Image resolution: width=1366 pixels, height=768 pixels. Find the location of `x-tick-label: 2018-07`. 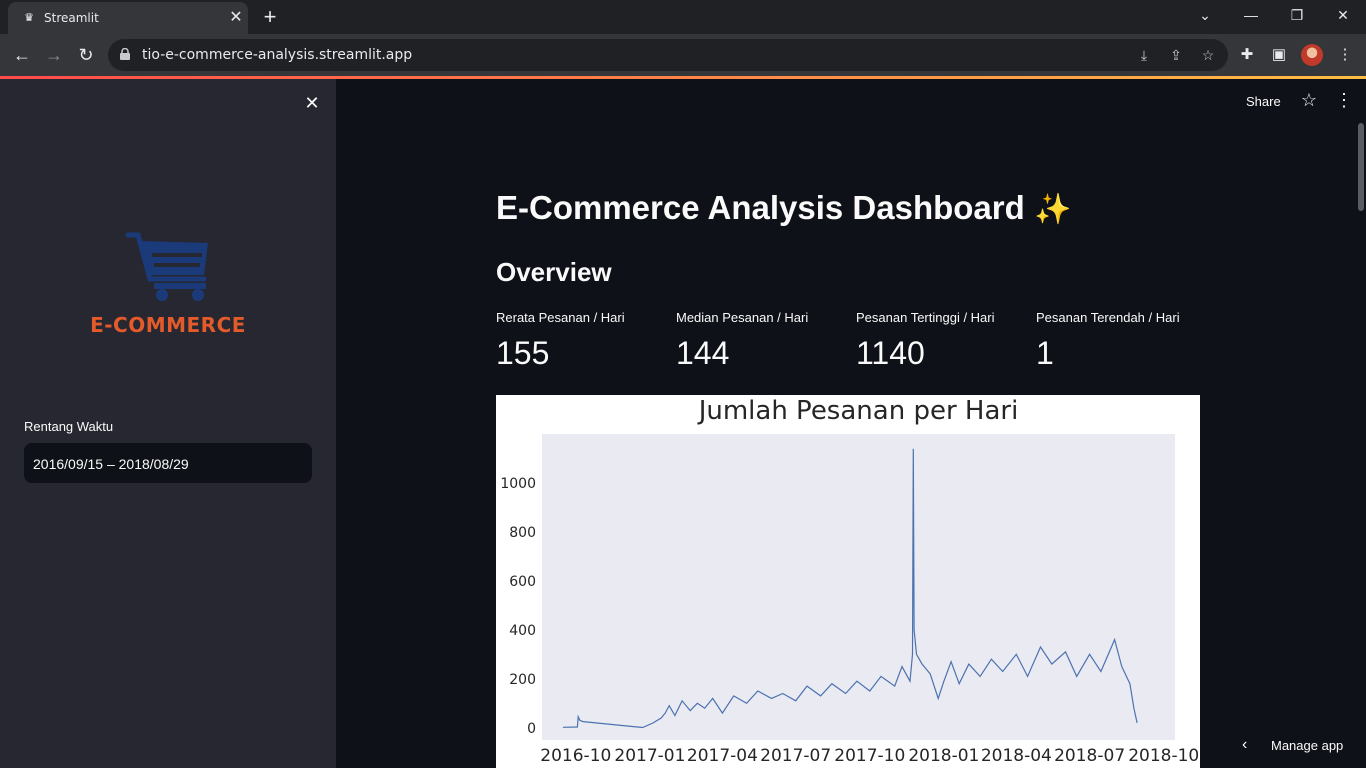

x-tick-label: 2018-07 is located at coordinates (1089, 756).